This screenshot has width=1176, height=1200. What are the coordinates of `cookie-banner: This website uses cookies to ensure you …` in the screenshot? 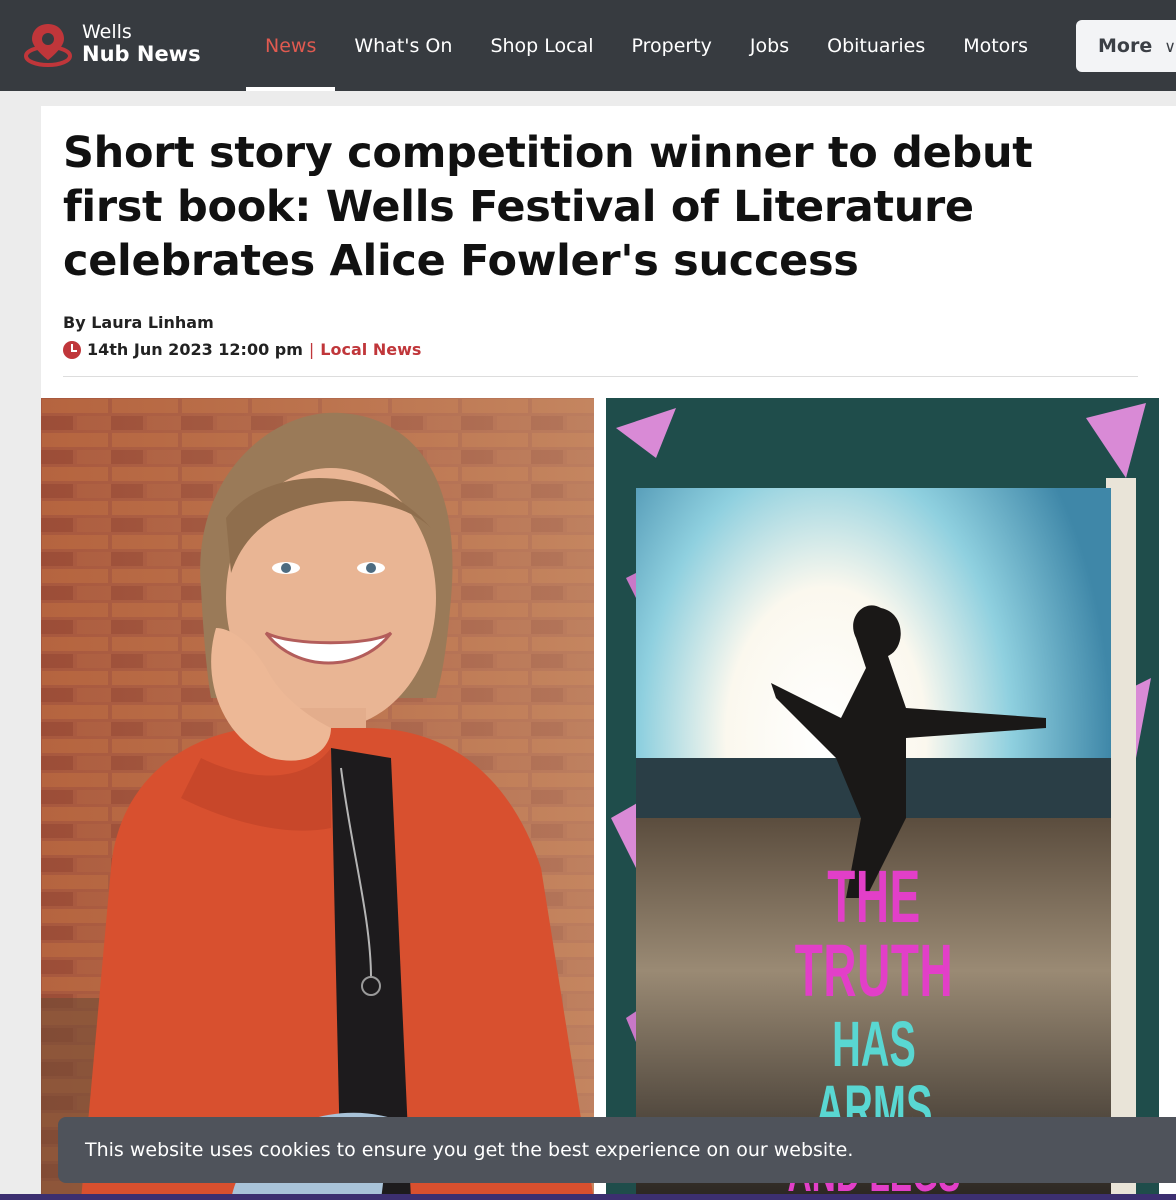 It's located at (617, 1150).